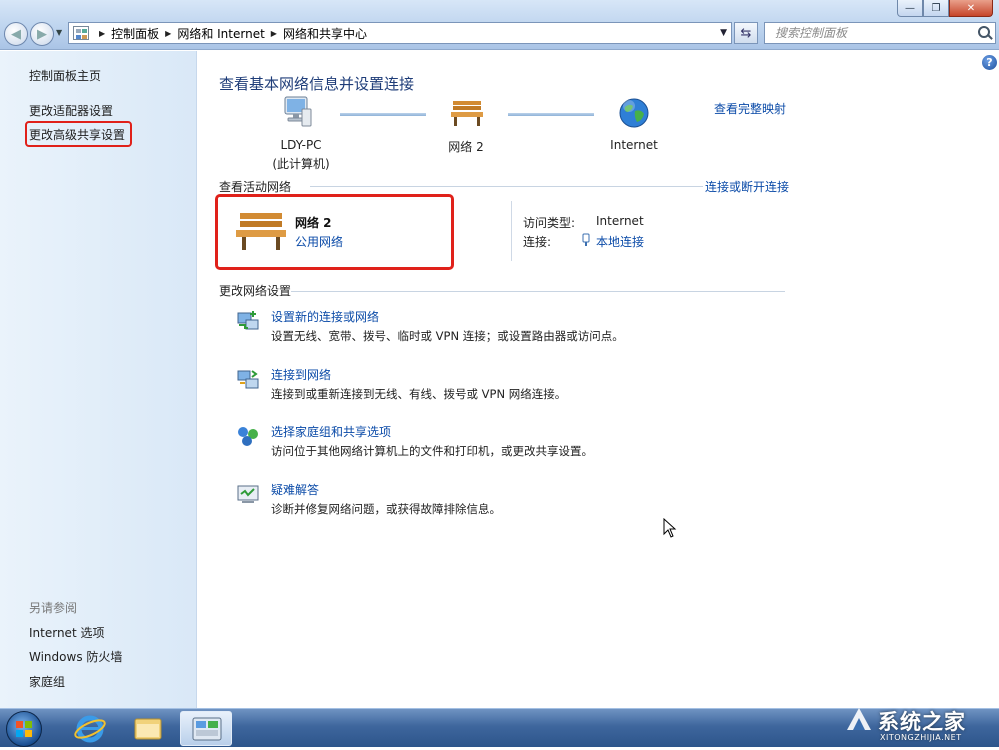  What do you see at coordinates (255, 187) in the screenshot?
I see `active-networks-heading: 查看活动网络` at bounding box center [255, 187].